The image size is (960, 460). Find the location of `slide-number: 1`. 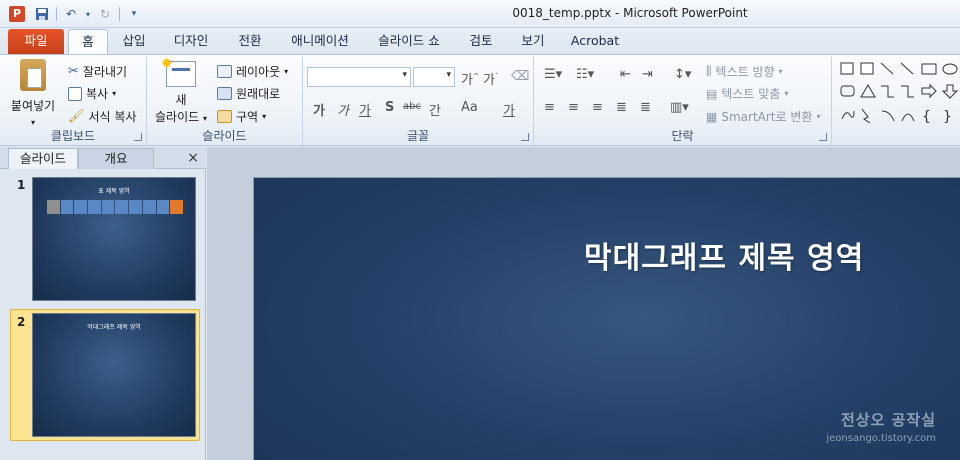

slide-number: 1 is located at coordinates (21, 185).